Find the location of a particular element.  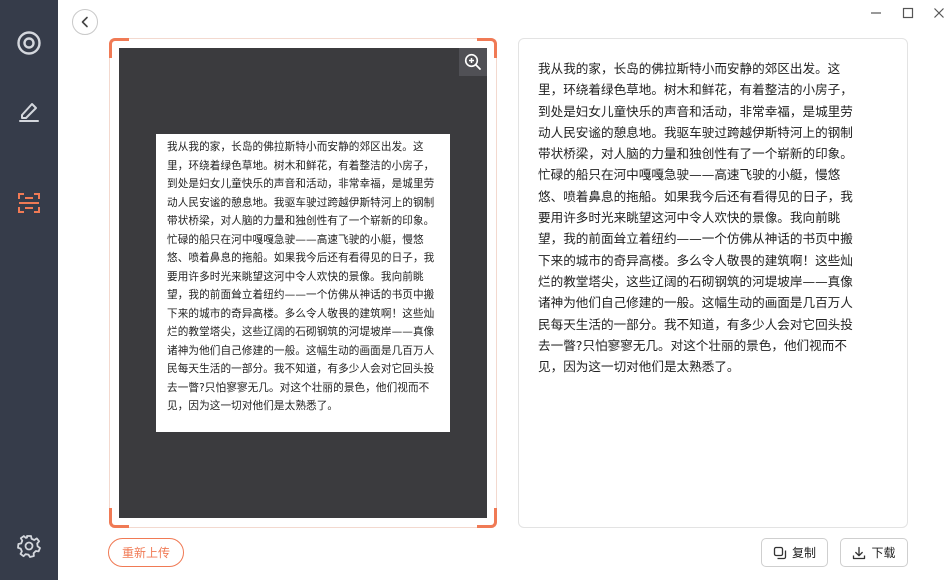

zoom-in-icon is located at coordinates (472, 61).